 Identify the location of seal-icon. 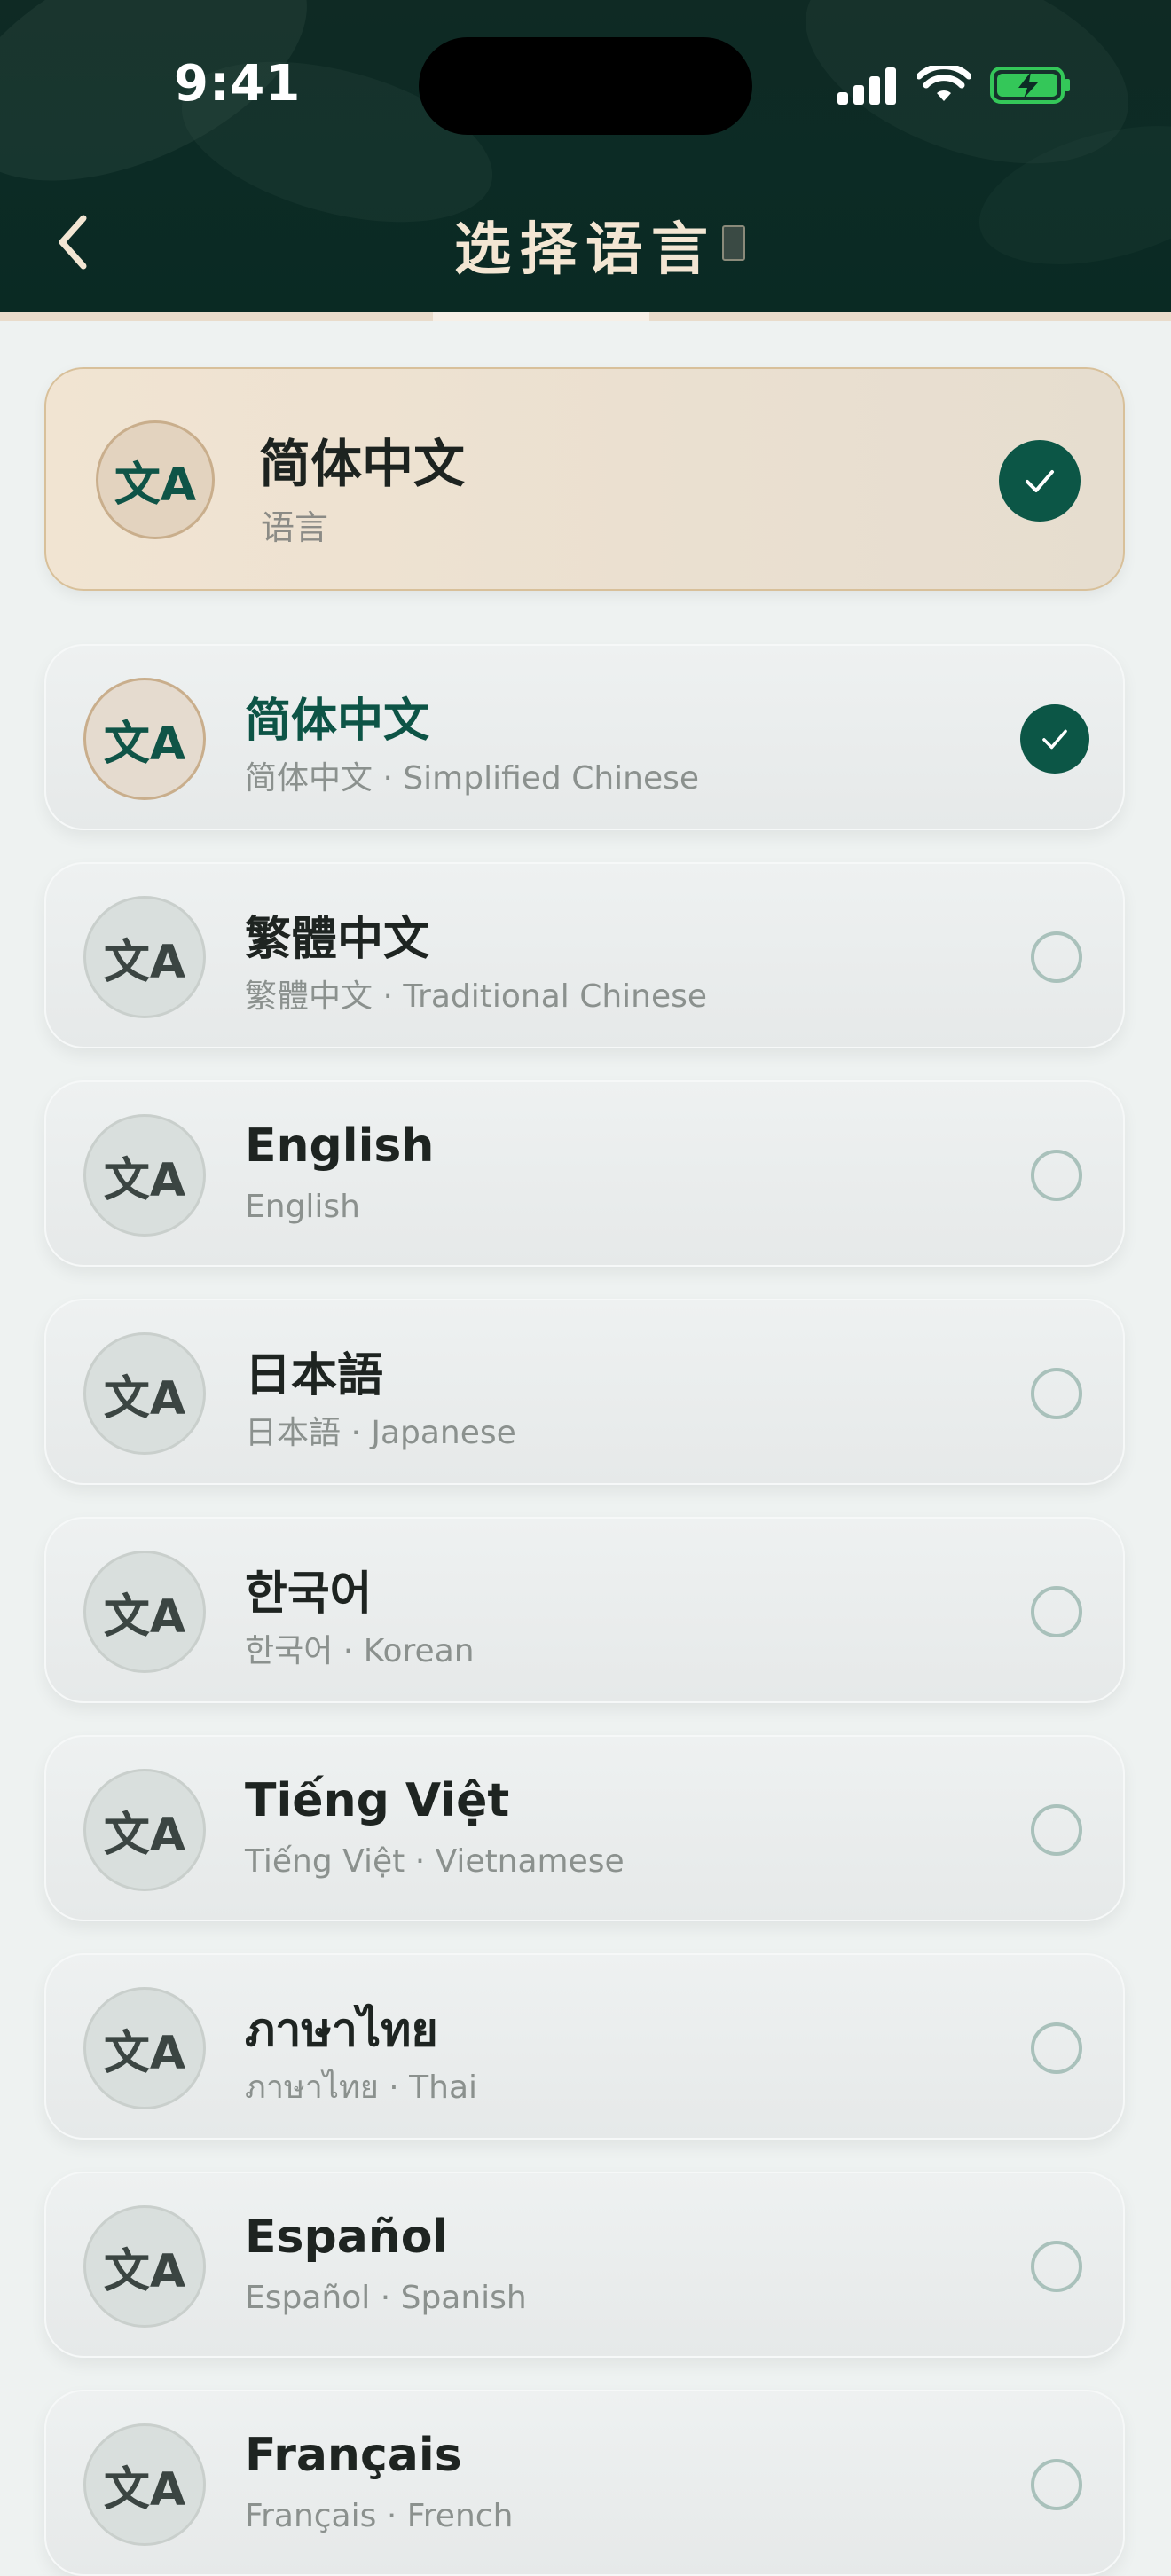
(733, 243).